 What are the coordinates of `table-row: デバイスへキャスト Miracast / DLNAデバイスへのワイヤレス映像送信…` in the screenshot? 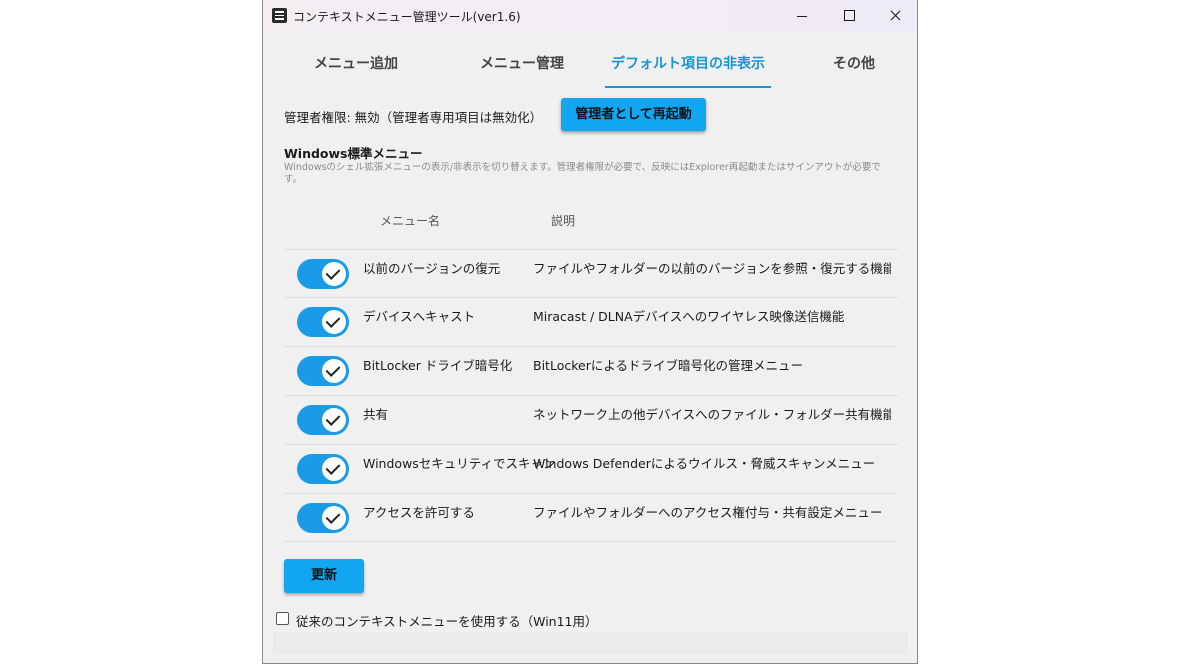 It's located at (591, 321).